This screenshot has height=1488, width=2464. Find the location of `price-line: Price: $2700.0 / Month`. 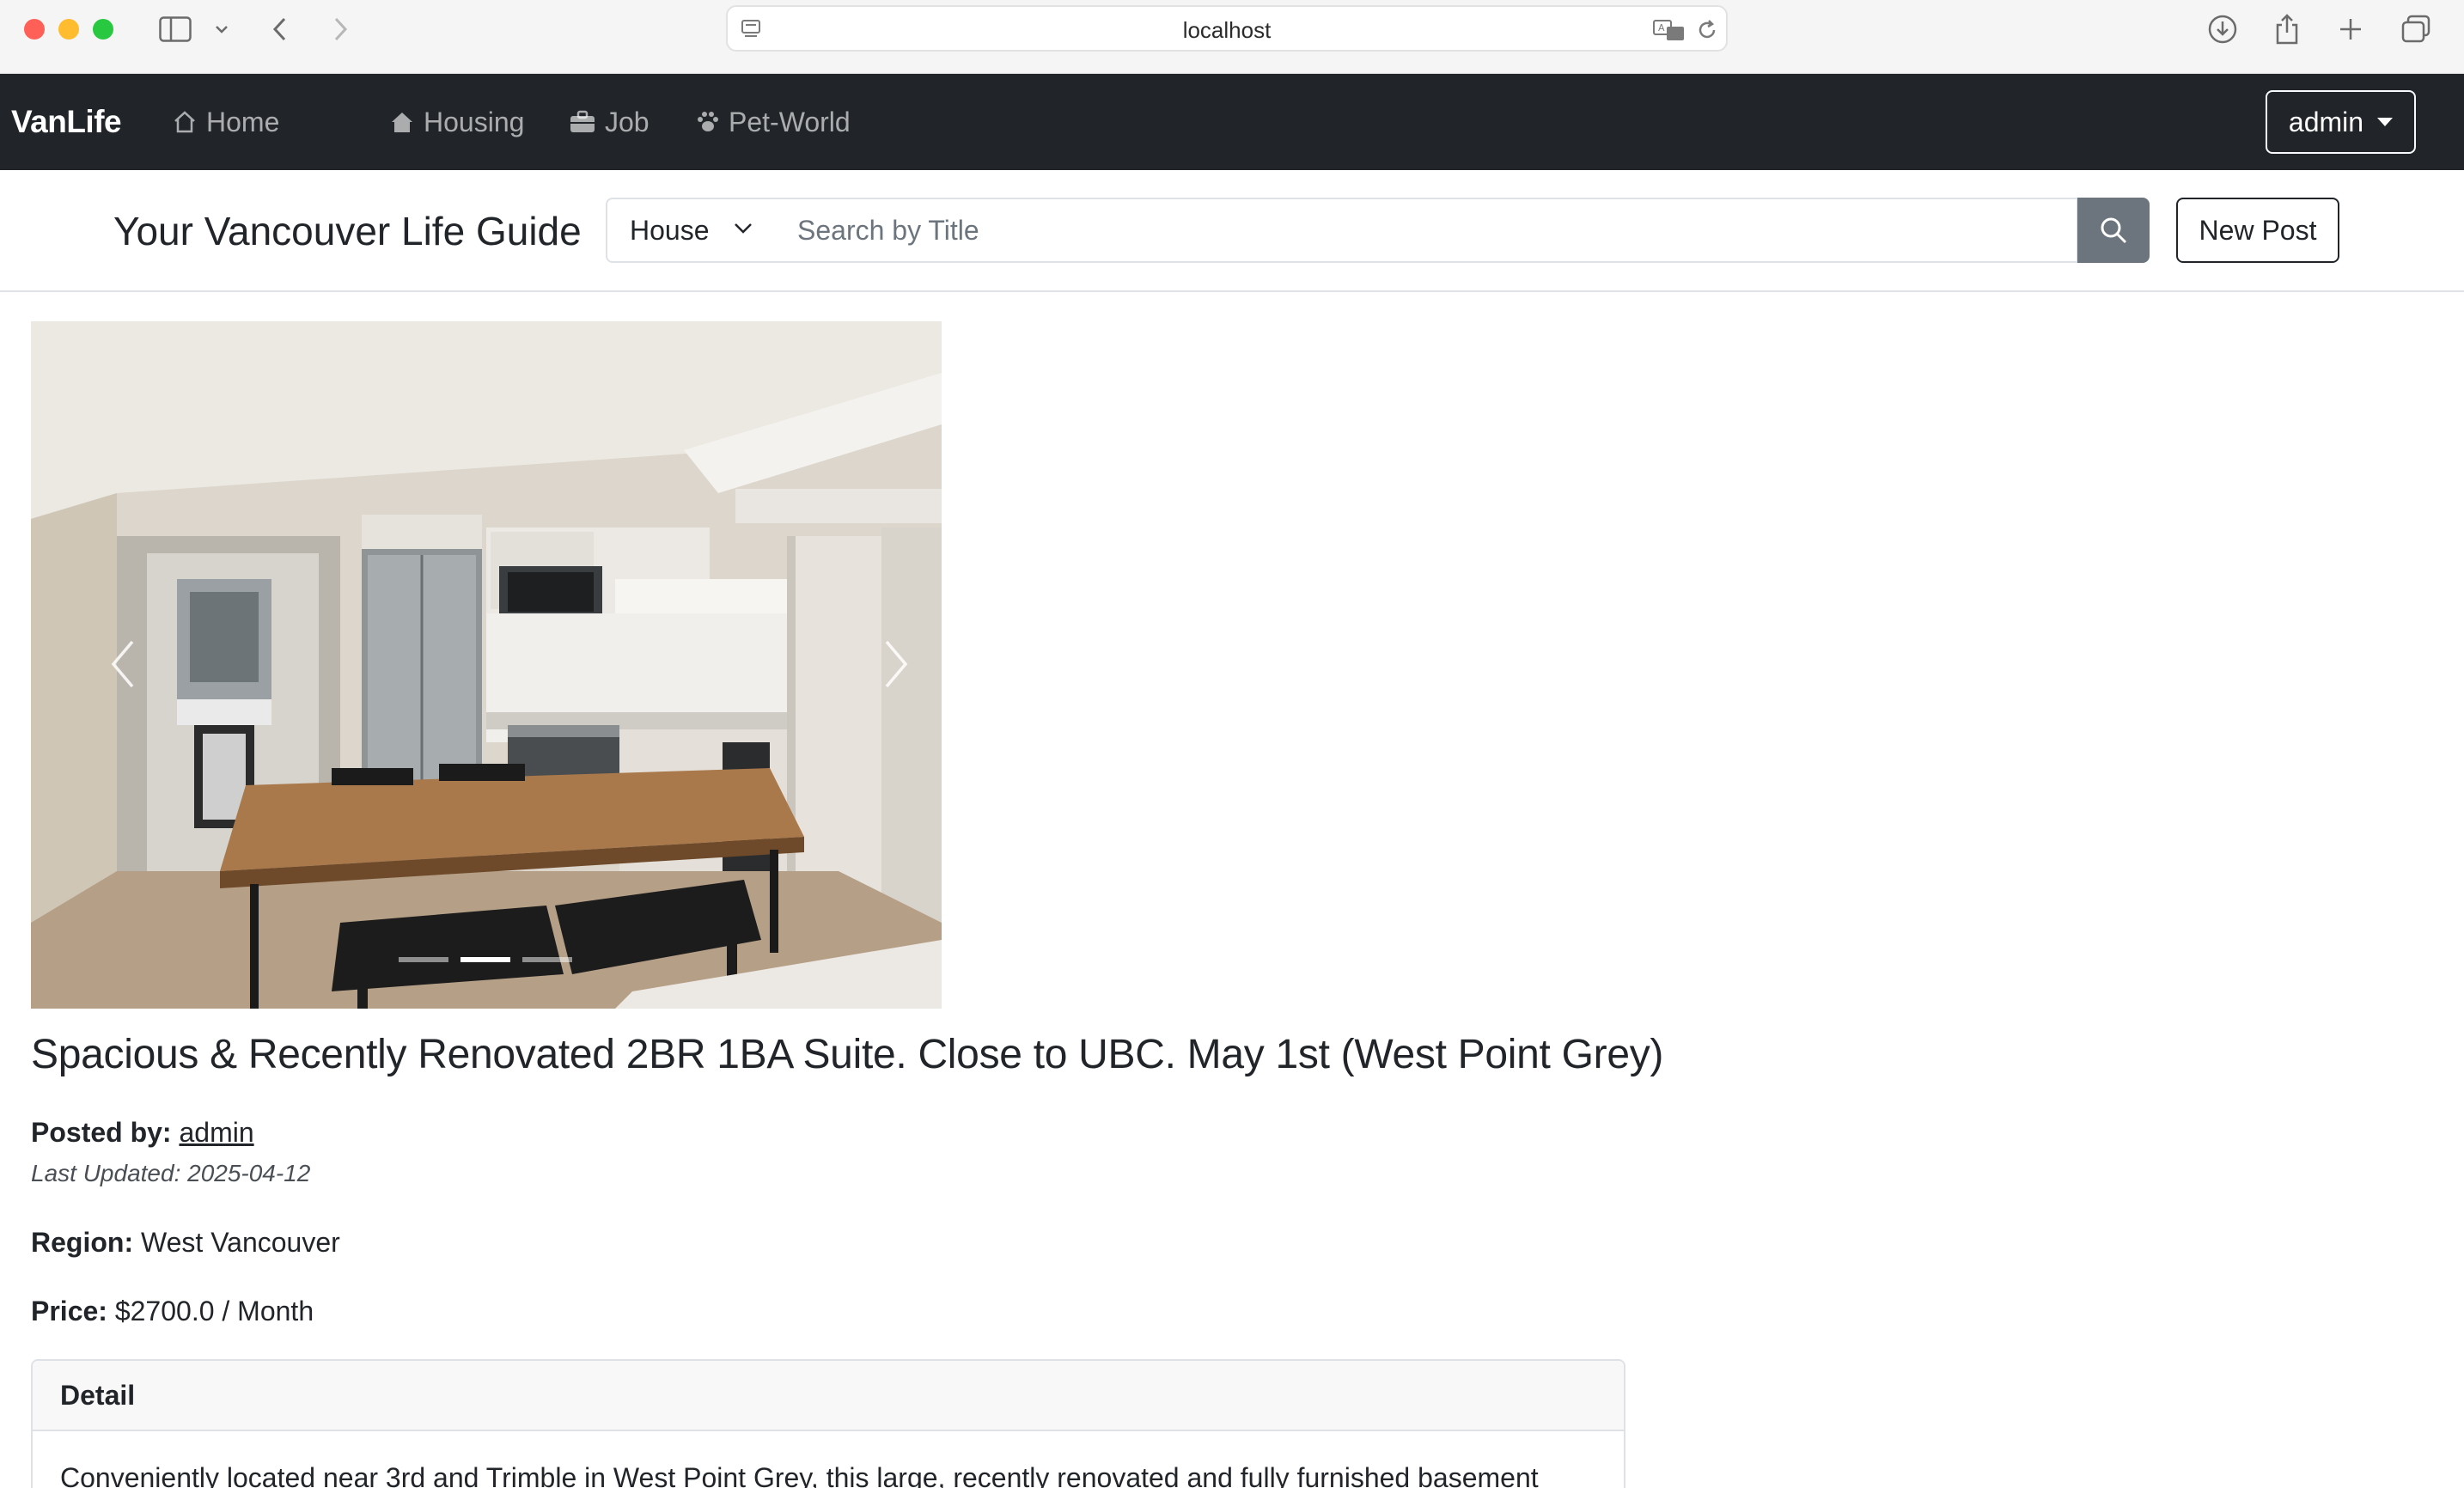

price-line: Price: $2700.0 / Month is located at coordinates (172, 1311).